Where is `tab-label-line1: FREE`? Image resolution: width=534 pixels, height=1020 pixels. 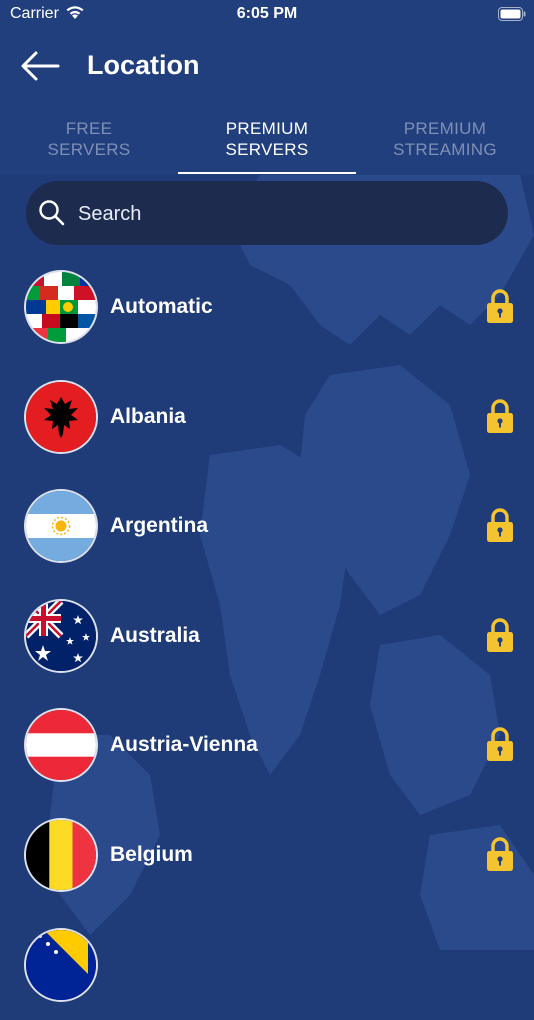
tab-label-line1: FREE is located at coordinates (89, 128).